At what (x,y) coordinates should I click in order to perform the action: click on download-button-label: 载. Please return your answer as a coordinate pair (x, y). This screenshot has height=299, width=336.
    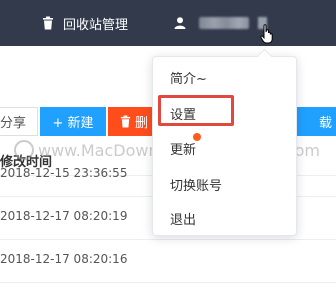
    Looking at the image, I should click on (325, 123).